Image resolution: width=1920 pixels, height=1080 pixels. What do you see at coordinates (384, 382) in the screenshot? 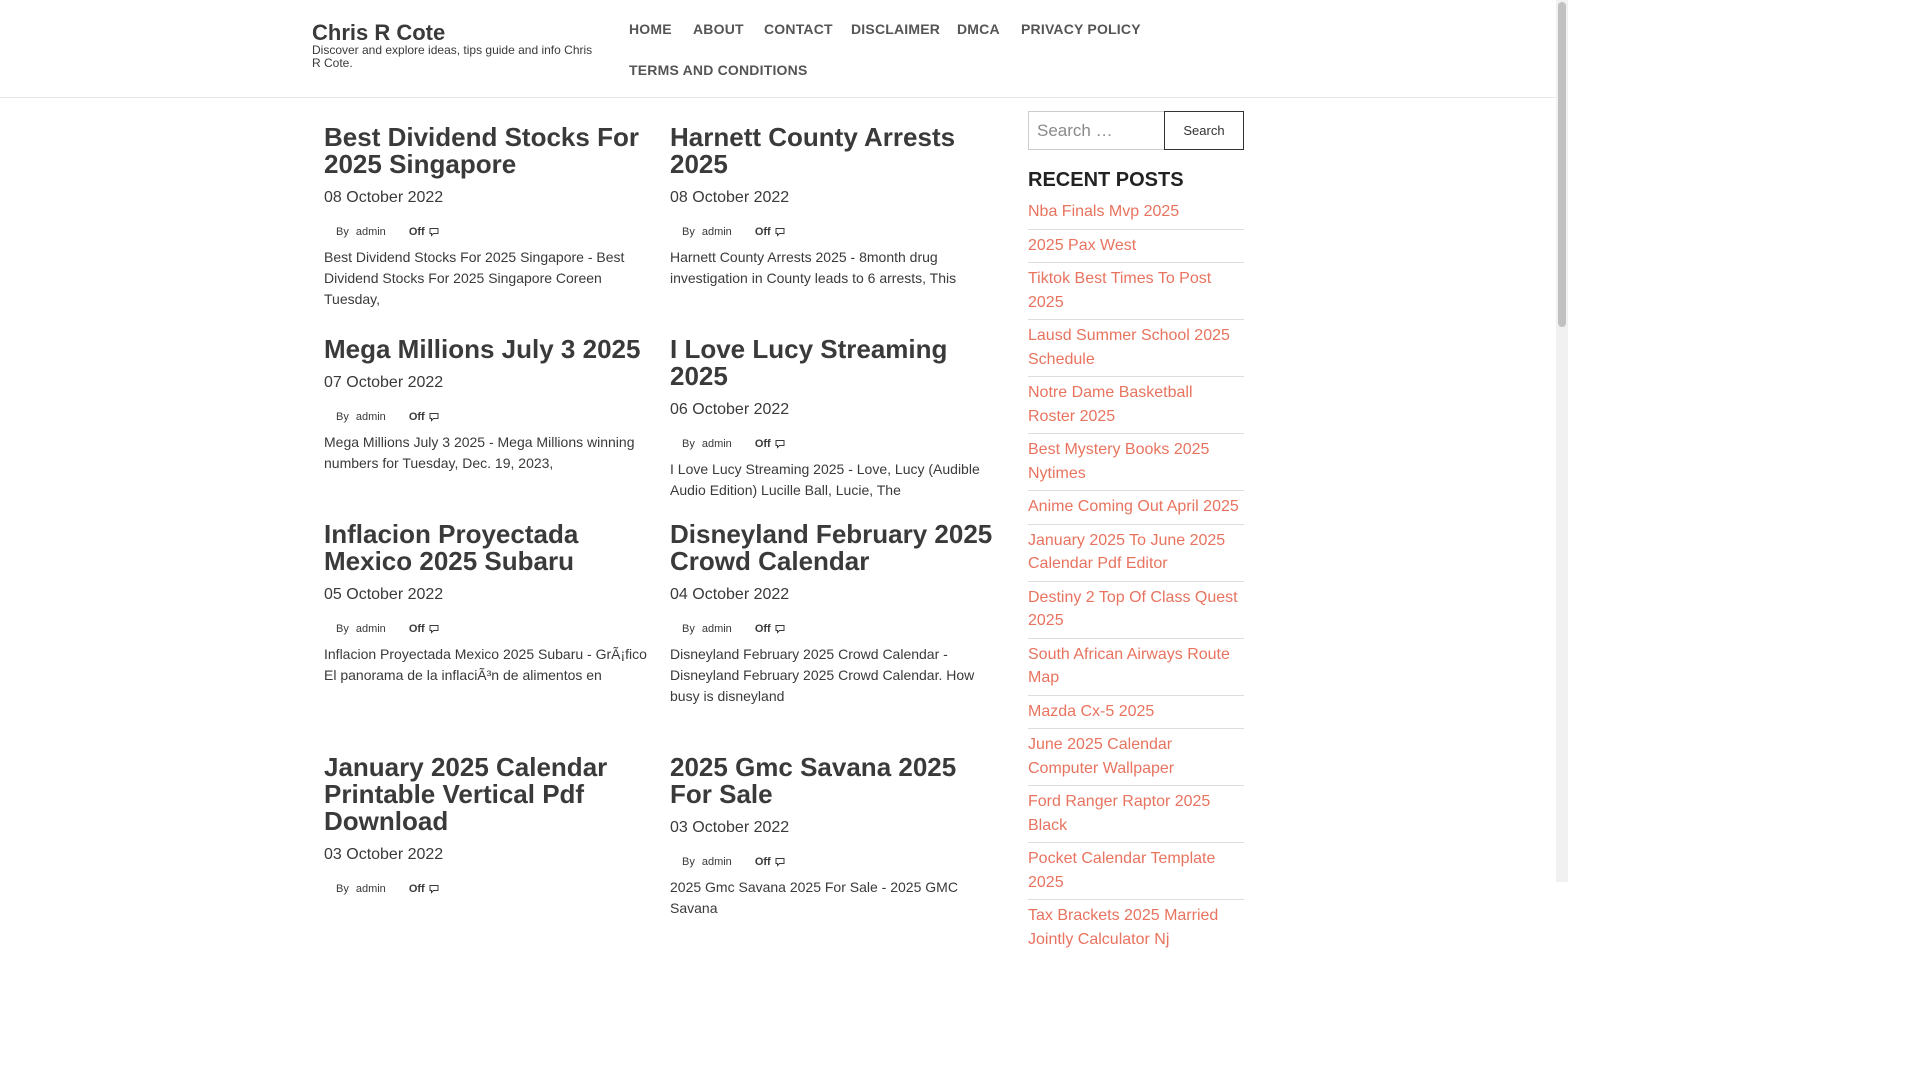
I see `post-date: 07 October 2022` at bounding box center [384, 382].